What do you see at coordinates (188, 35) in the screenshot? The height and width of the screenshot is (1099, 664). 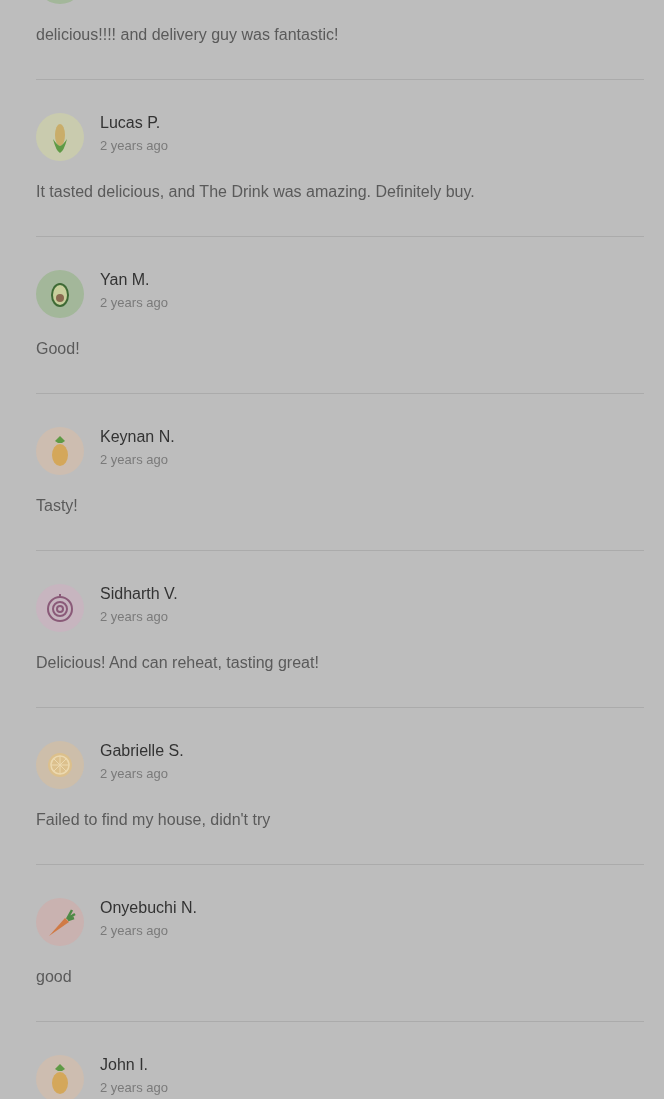 I see `review-text: delicious!!!! and delivery guy was fantastic!` at bounding box center [188, 35].